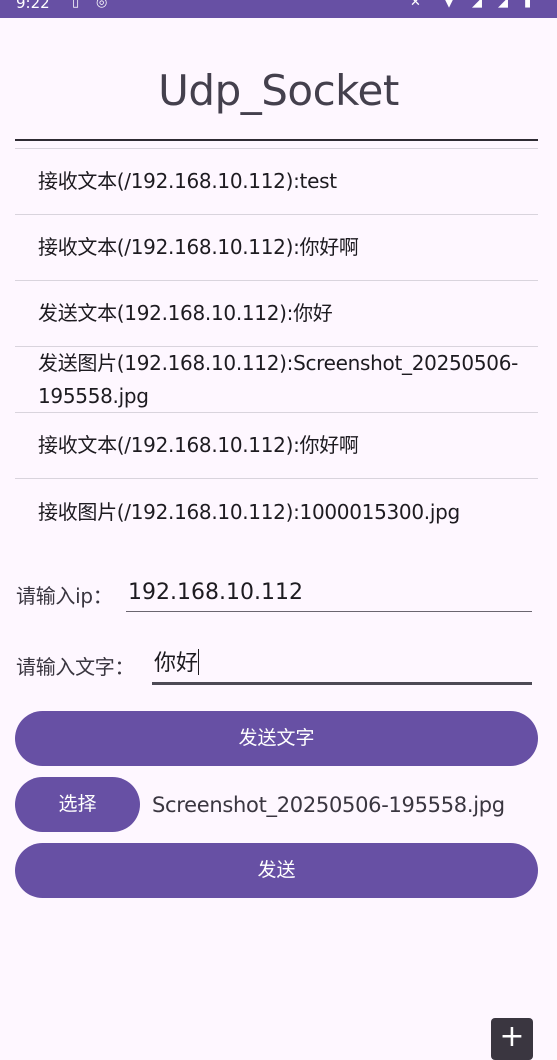  Describe the element at coordinates (278, 9) in the screenshot. I see `status-bar: 9:22 ▯ ◎ ✕ ▼ ◢ ◢ ▮` at that location.